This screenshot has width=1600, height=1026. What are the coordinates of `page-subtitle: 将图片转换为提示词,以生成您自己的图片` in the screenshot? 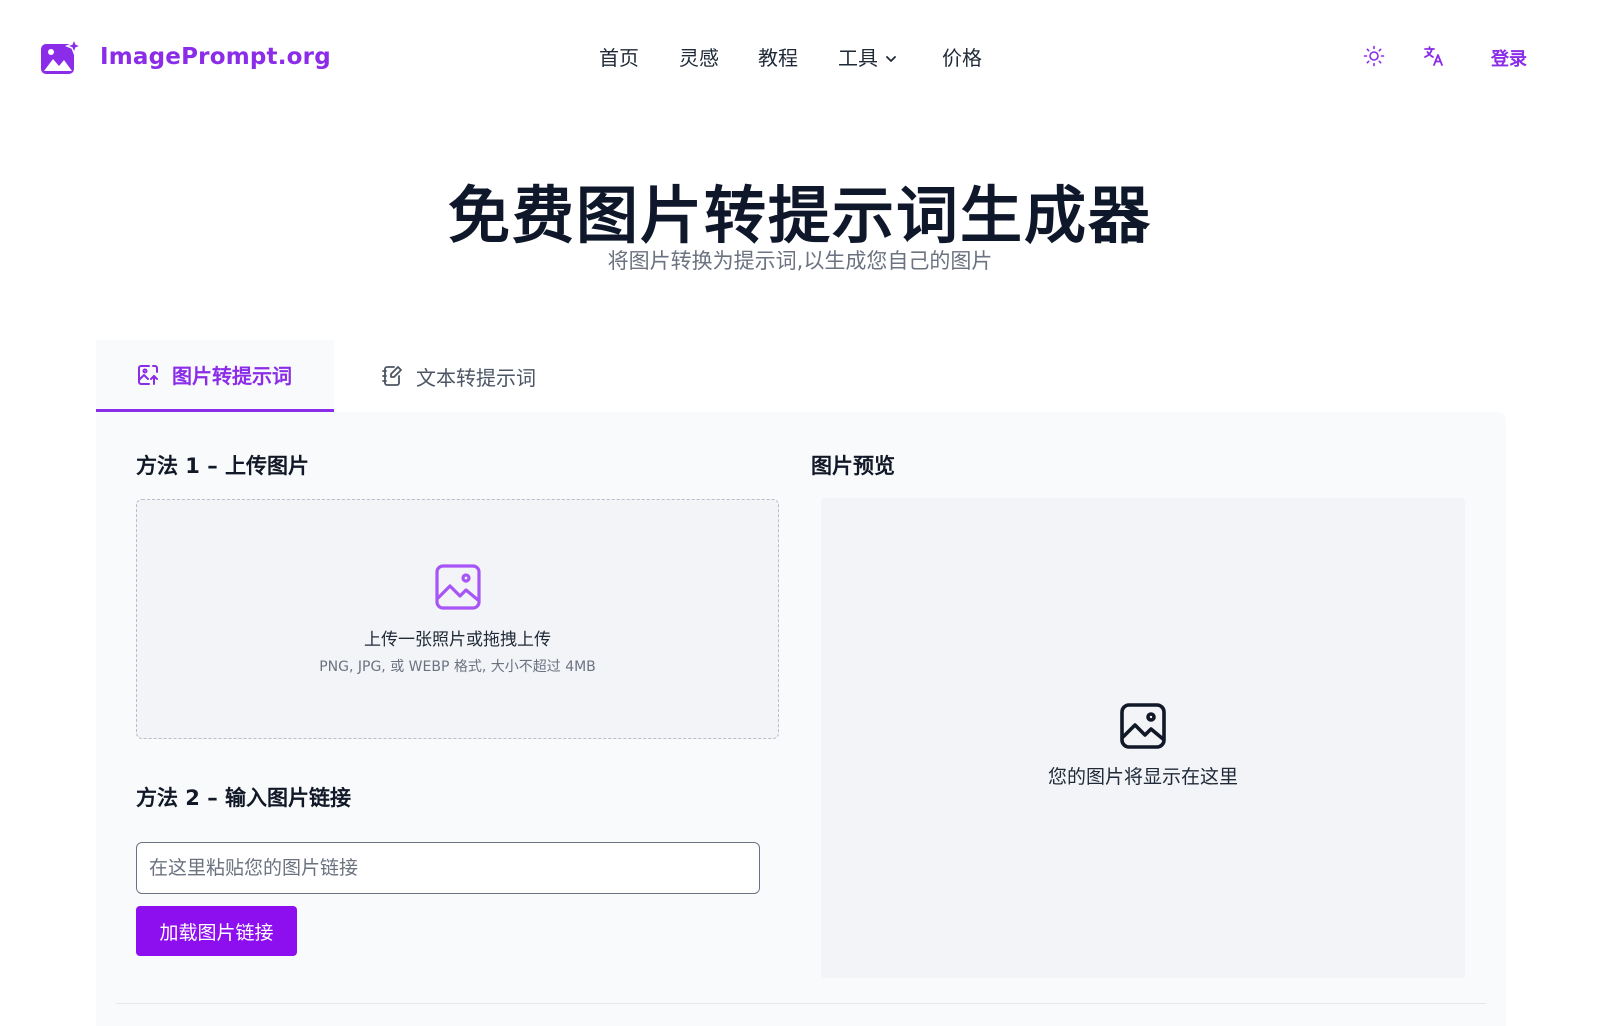 It's located at (800, 261).